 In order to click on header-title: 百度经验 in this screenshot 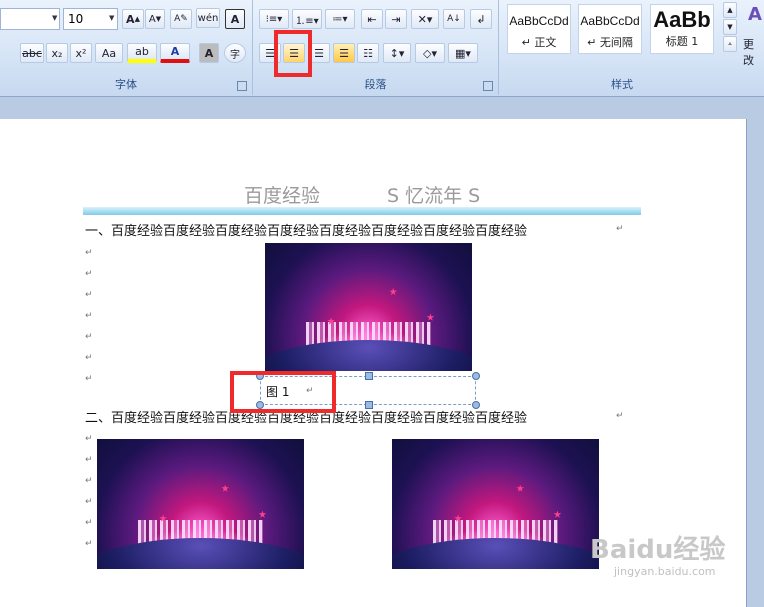, I will do `click(282, 196)`.